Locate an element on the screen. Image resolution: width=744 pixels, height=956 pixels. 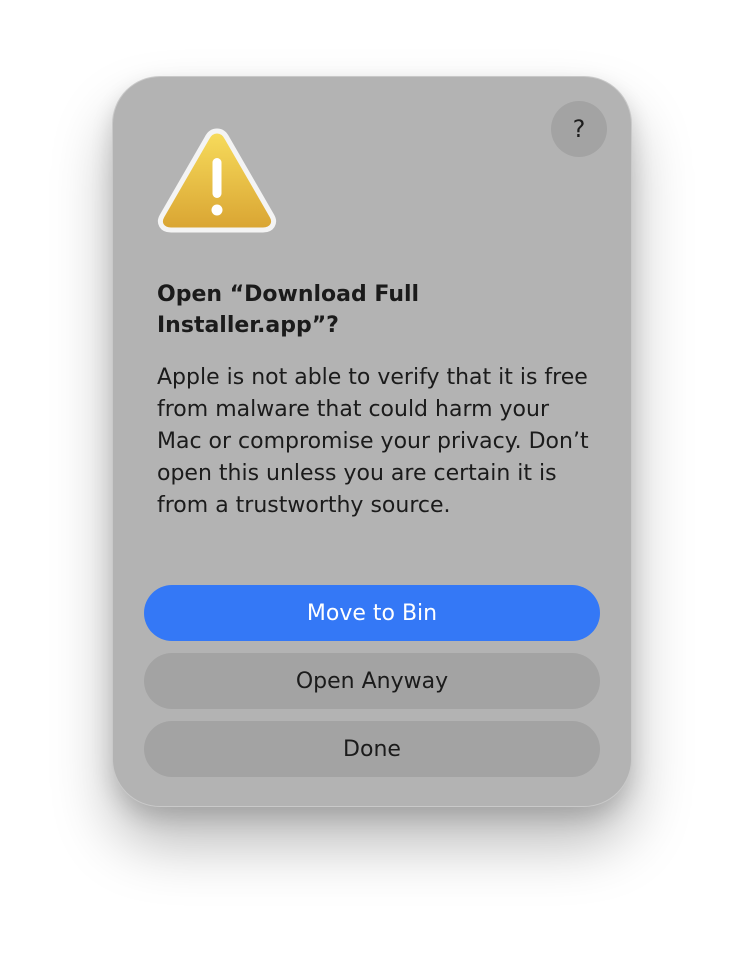
help-icon: ? is located at coordinates (579, 129).